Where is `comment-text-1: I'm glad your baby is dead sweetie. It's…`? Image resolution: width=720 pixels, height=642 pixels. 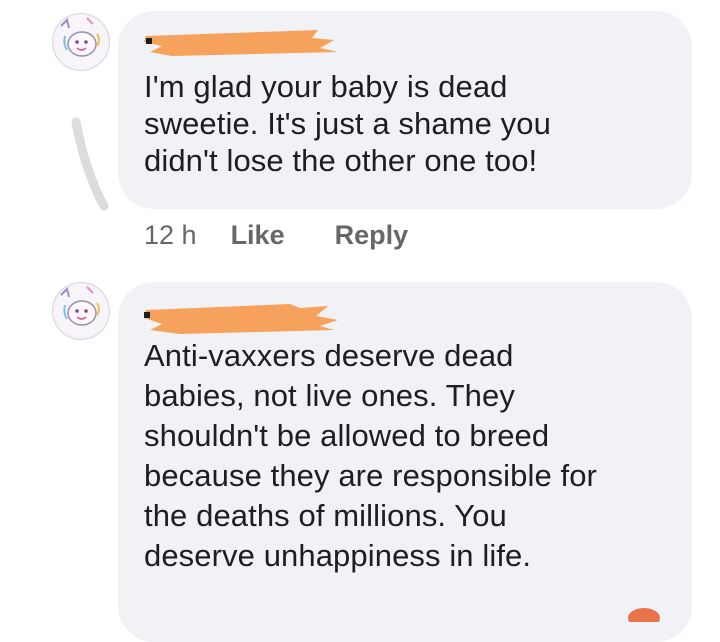 comment-text-1: I'm glad your baby is dead sweetie. It's… is located at coordinates (347, 123).